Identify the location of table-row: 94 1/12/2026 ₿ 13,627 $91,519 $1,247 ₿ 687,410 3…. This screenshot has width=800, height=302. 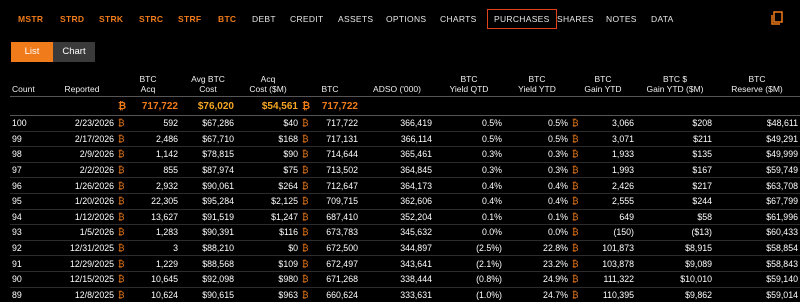
(405, 216).